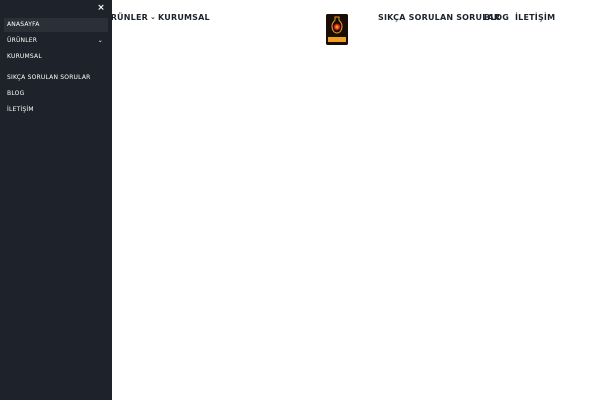  I want to click on drawer-item-label: İLETİŞİM, so click(20, 109).